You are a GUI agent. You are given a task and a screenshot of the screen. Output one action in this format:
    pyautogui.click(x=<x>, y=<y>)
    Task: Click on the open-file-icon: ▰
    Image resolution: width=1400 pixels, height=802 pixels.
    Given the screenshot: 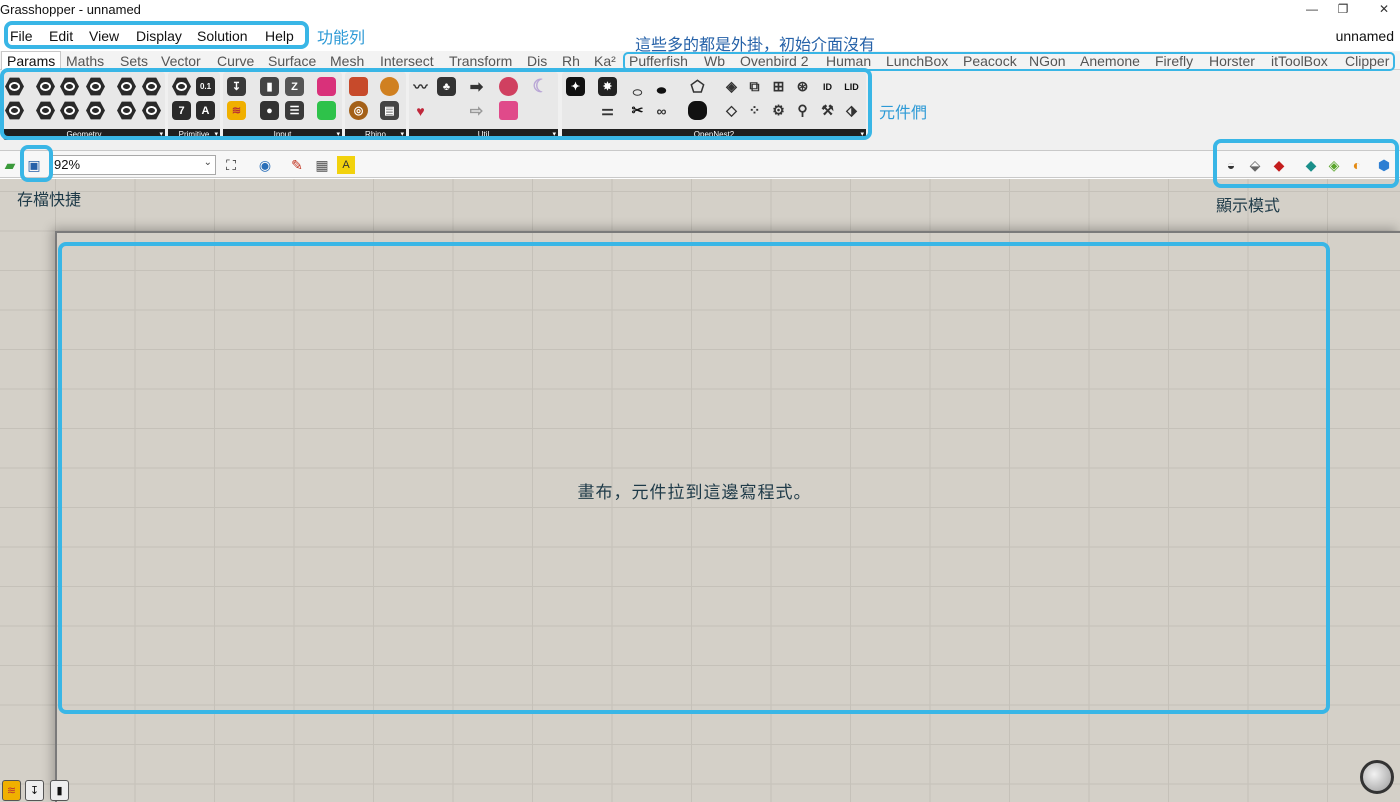 What is the action you would take?
    pyautogui.click(x=10, y=165)
    